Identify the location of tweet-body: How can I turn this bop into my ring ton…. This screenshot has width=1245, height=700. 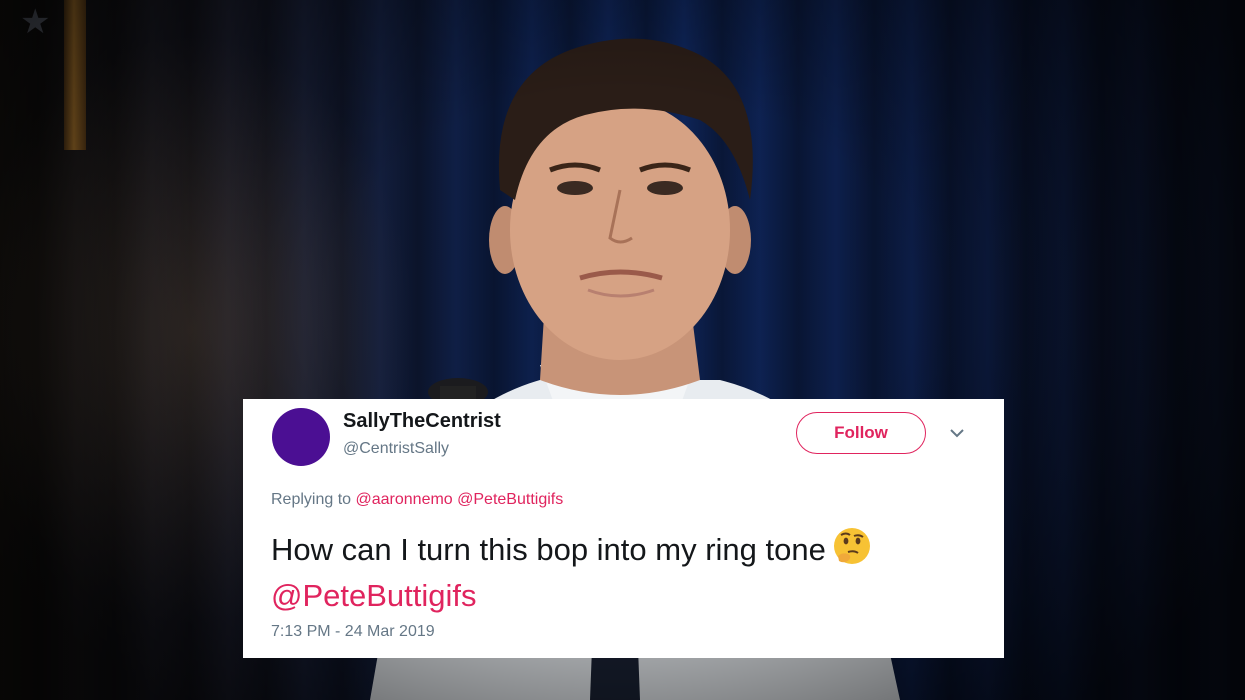
(548, 549).